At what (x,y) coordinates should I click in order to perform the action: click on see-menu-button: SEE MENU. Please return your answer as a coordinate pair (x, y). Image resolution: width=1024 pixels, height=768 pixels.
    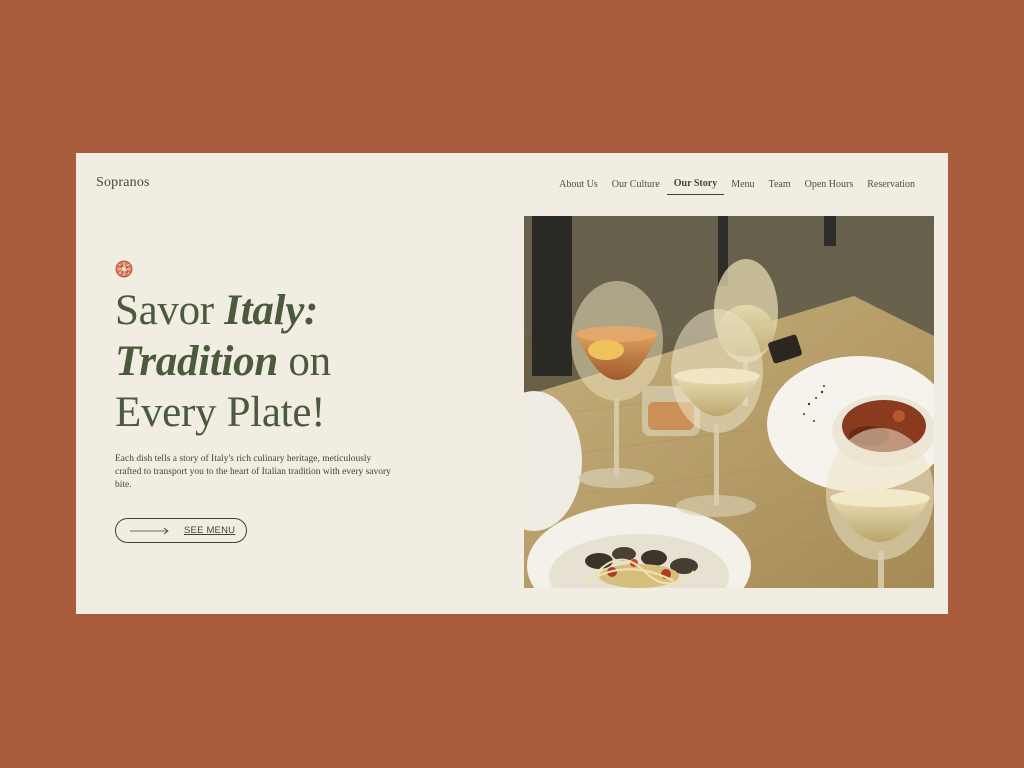
    Looking at the image, I should click on (181, 530).